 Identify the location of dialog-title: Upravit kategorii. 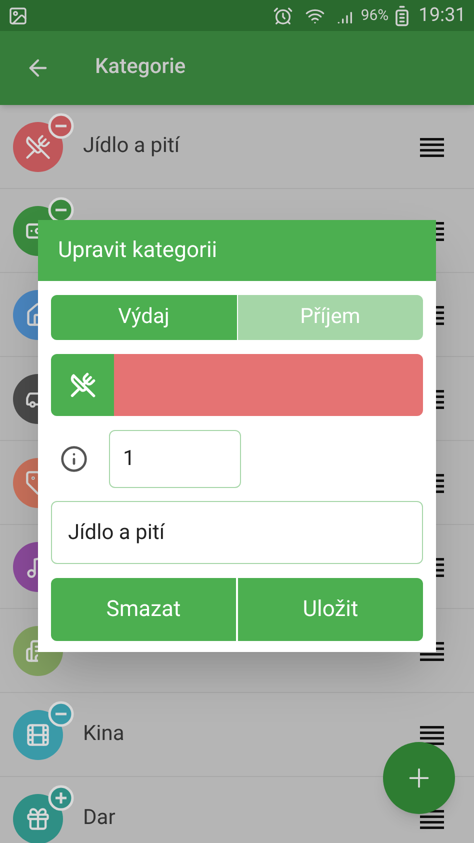
(138, 251).